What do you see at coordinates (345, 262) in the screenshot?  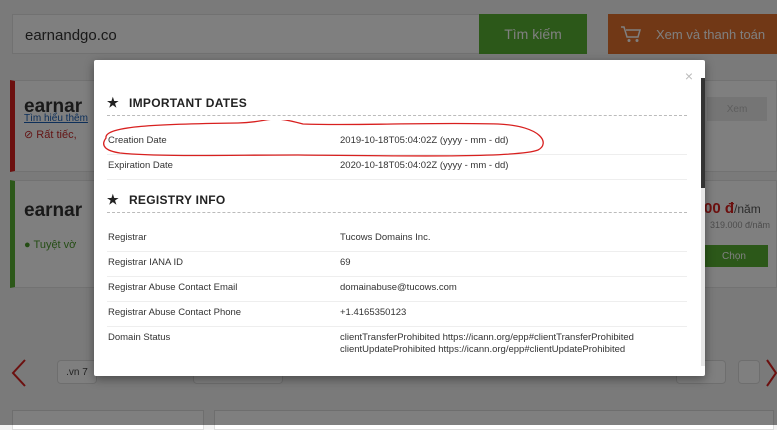 I see `row-value: 69` at bounding box center [345, 262].